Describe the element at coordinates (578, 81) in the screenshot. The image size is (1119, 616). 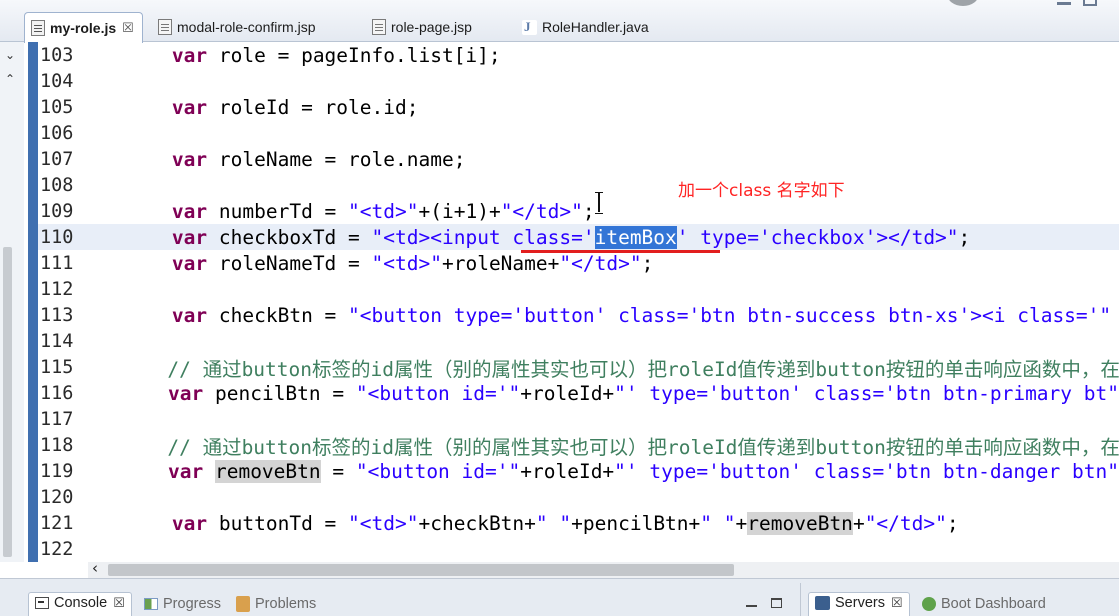
I see `code-line: 104` at that location.